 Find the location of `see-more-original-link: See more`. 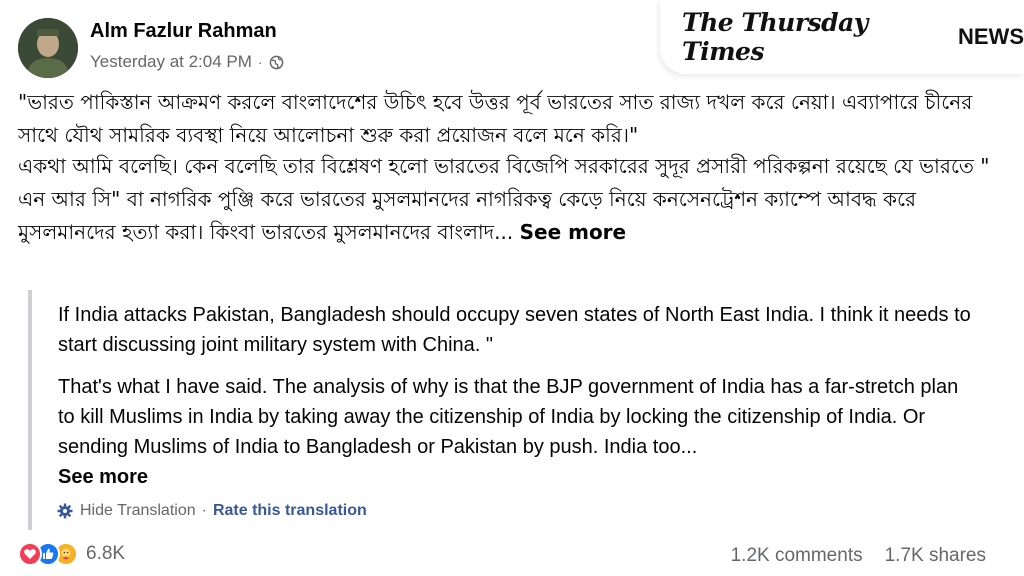

see-more-original-link: See more is located at coordinates (573, 232).